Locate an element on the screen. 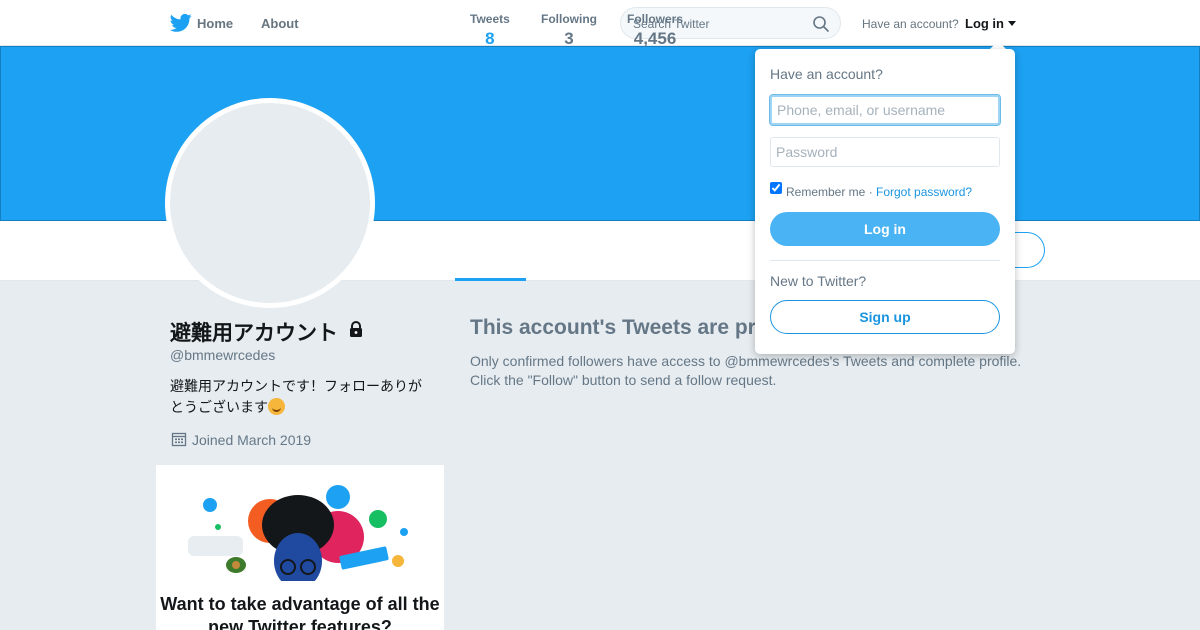 This screenshot has height=630, width=1200. stat-followers: Followers 4,456 is located at coordinates (655, 30).